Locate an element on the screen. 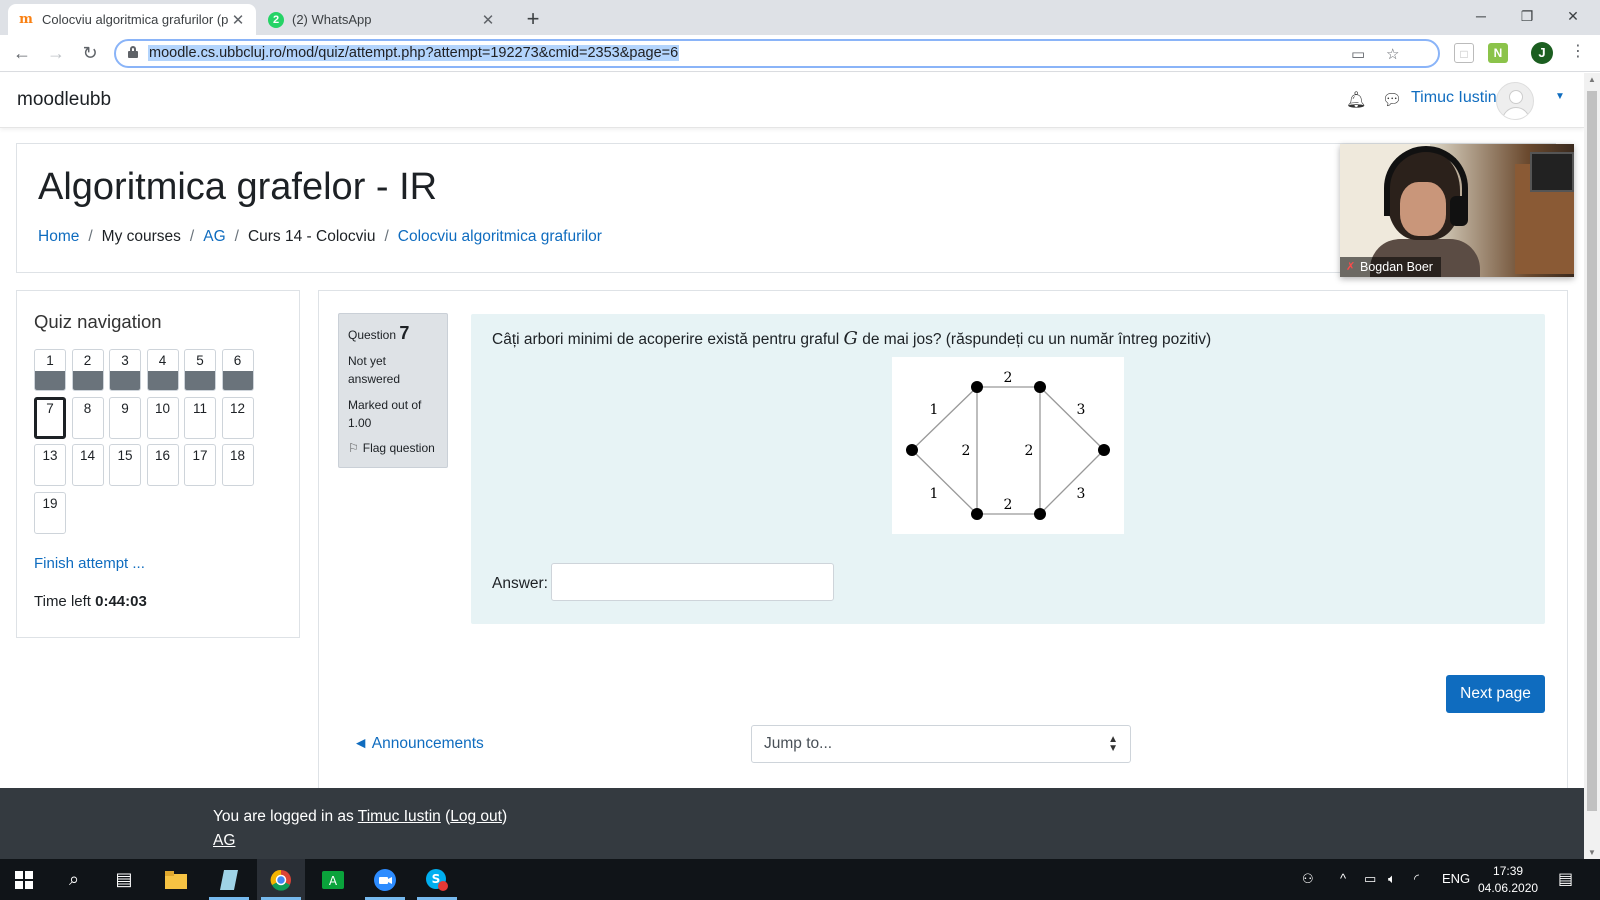  quiz-nav-number: 2 is located at coordinates (87, 360).